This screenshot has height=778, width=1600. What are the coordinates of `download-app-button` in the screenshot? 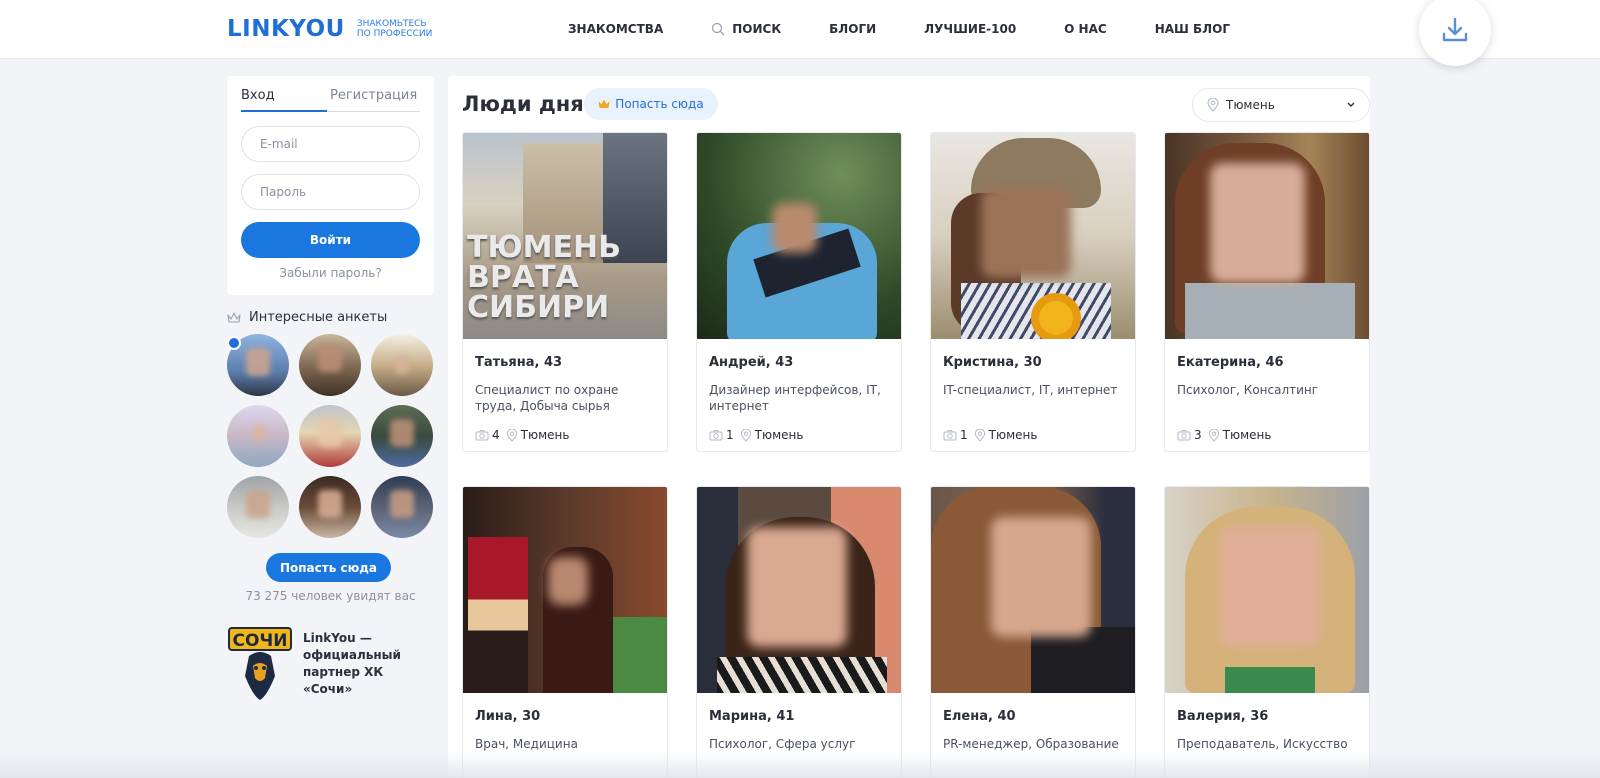 It's located at (1455, 33).